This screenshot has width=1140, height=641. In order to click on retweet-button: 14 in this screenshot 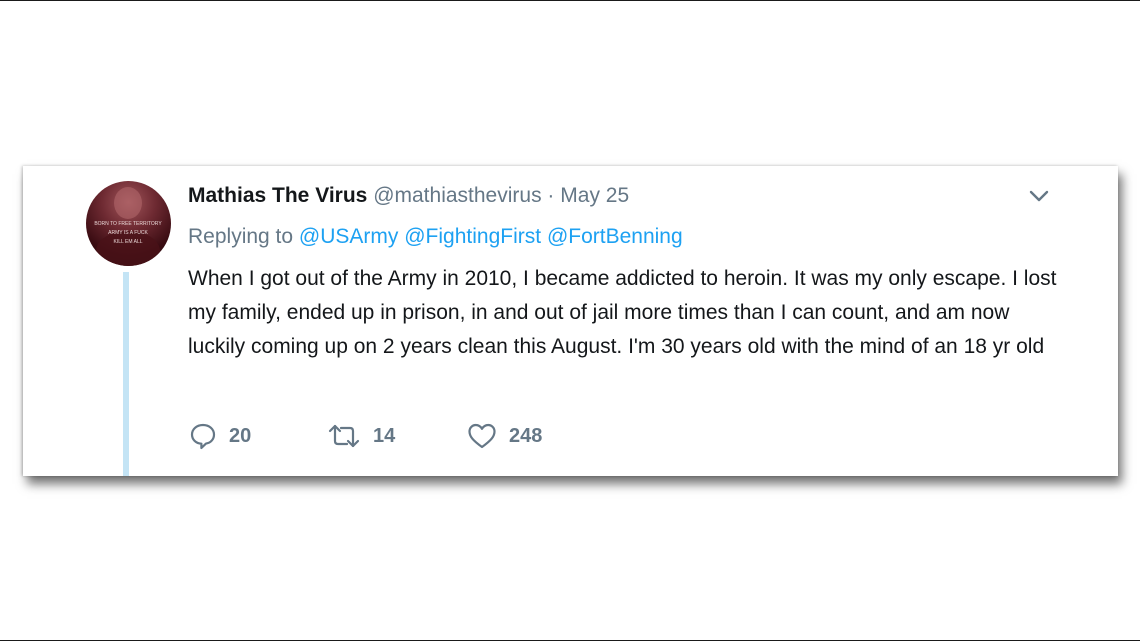, I will do `click(361, 436)`.